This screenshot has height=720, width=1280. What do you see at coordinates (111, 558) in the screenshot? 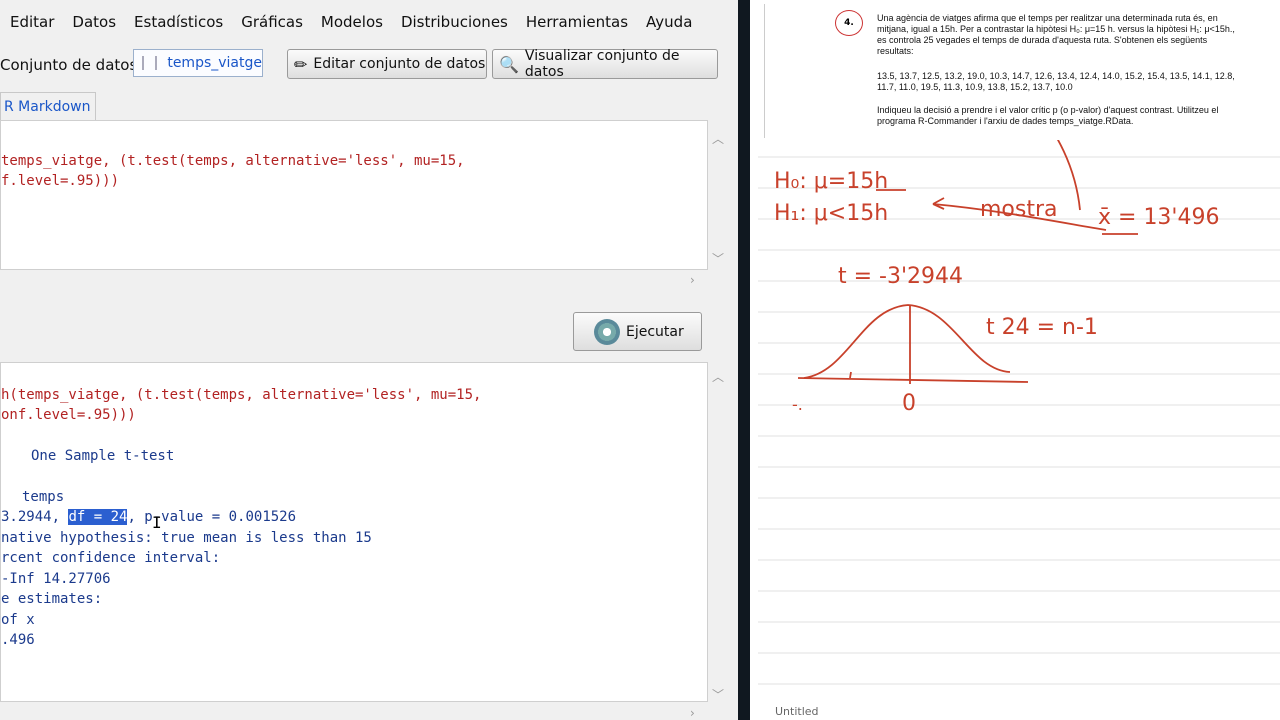
I see `output-ci-heading: rcent confidence interval:` at bounding box center [111, 558].